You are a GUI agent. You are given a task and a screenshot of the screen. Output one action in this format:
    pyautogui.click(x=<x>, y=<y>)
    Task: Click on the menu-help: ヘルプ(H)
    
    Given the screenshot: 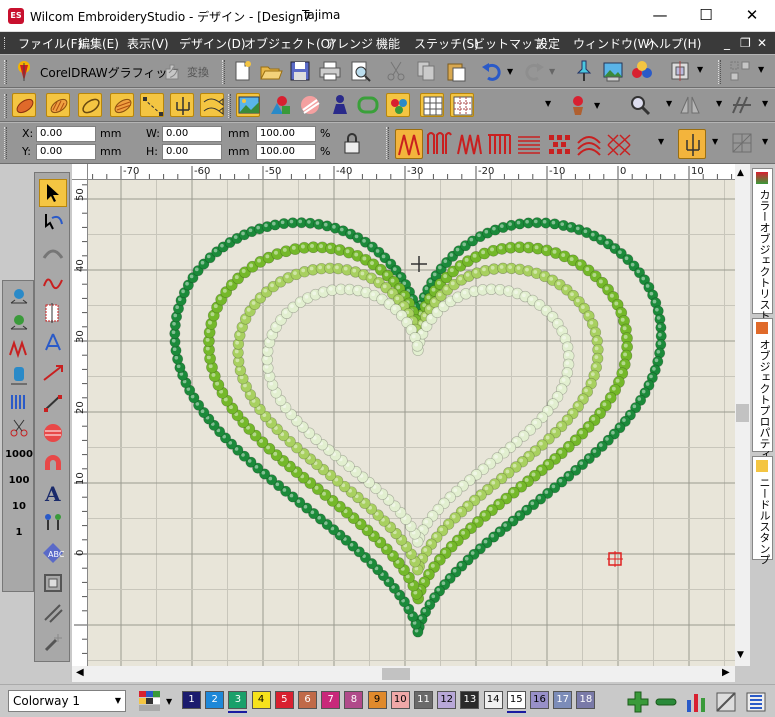 What is the action you would take?
    pyautogui.click(x=674, y=43)
    